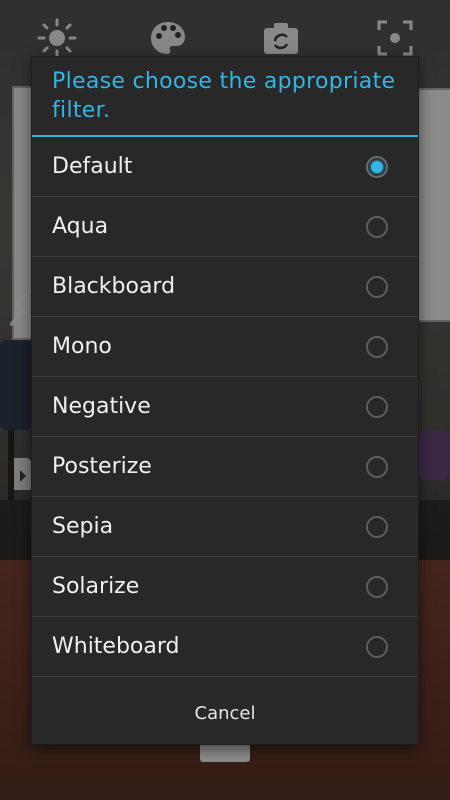  What do you see at coordinates (377, 166) in the screenshot?
I see `radio-button-checked` at bounding box center [377, 166].